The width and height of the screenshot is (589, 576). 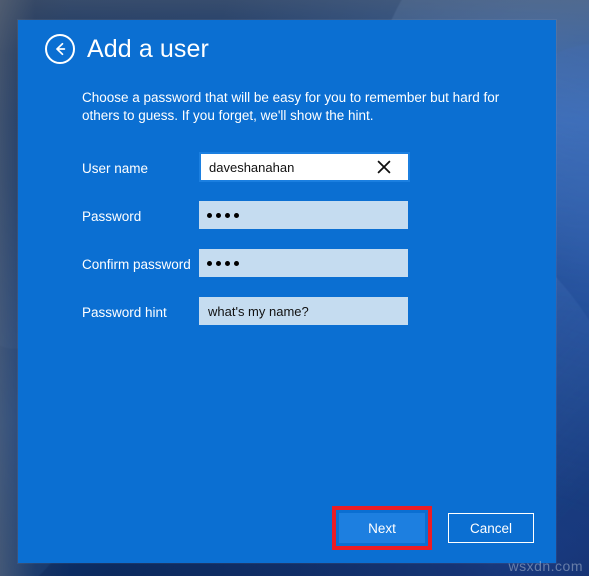 I want to click on field-row-password-hint: Password hint, so click(x=247, y=321).